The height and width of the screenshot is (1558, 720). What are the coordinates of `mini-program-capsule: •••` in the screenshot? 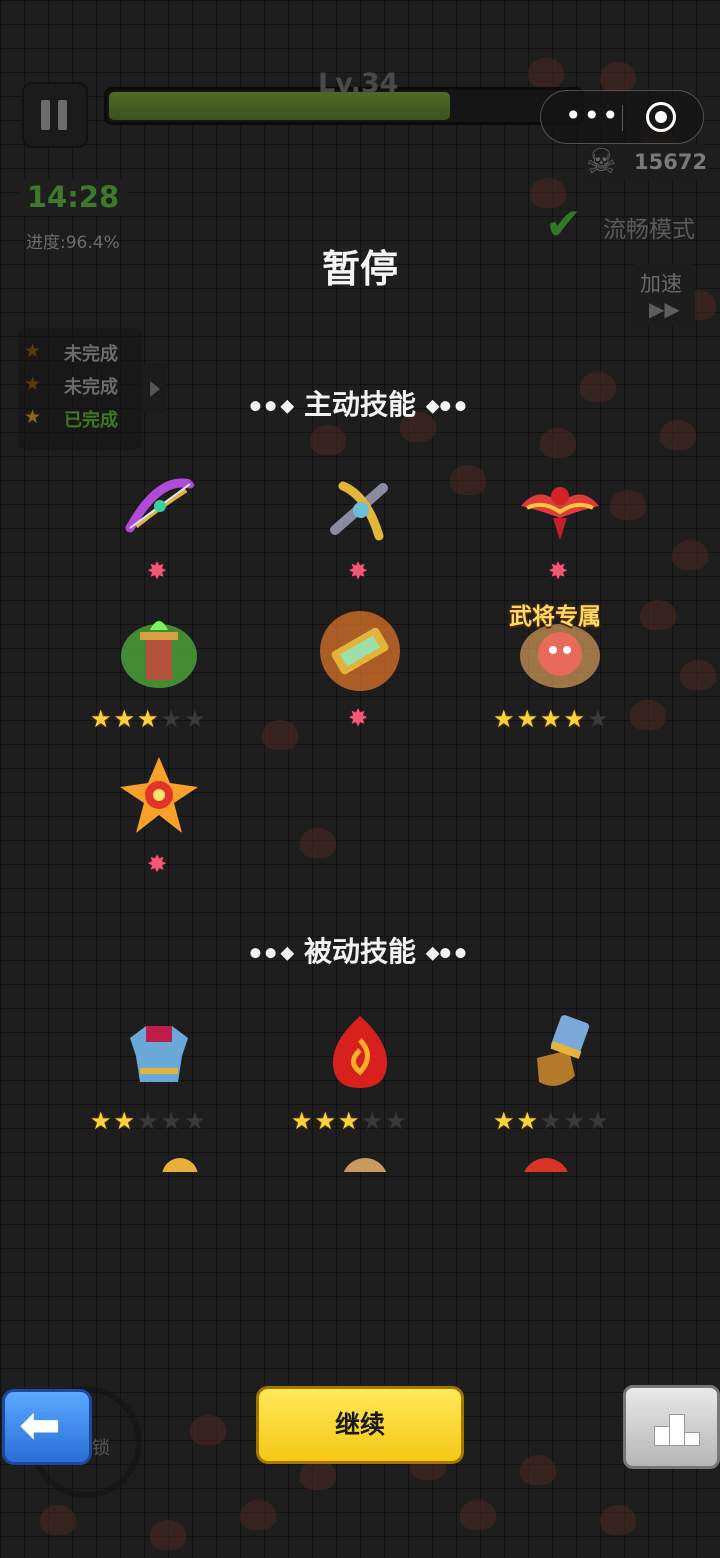 It's located at (622, 117).